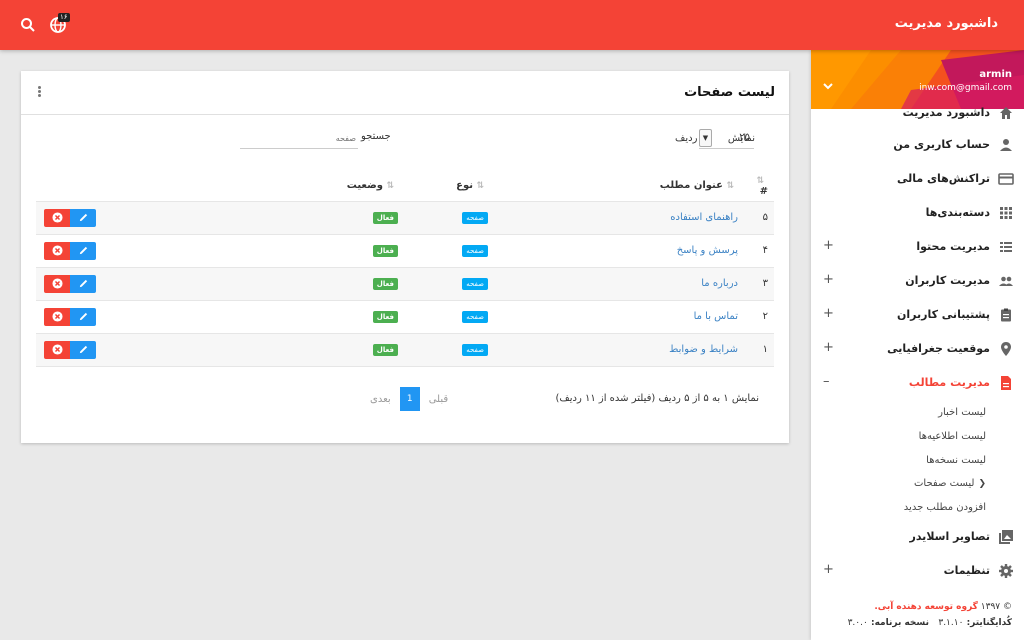 The height and width of the screenshot is (640, 1024). I want to click on sidebar-item-transactions: تراکنش‌های مالی, so click(917, 179).